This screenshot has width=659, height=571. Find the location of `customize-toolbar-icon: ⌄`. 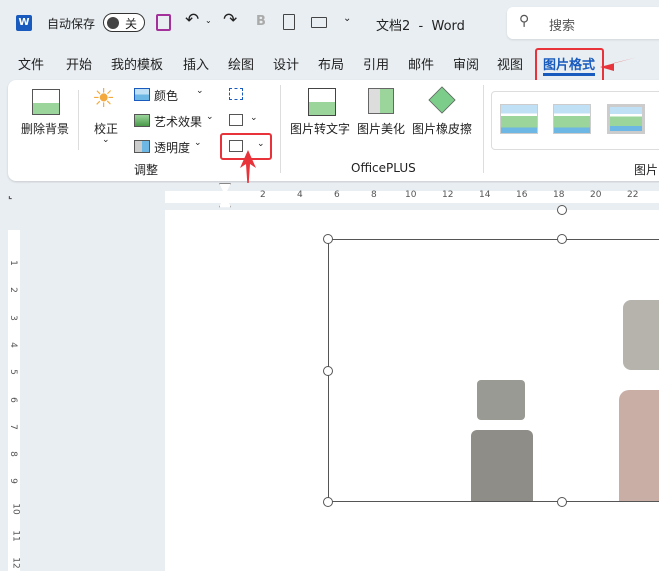

customize-toolbar-icon: ⌄ is located at coordinates (347, 18).